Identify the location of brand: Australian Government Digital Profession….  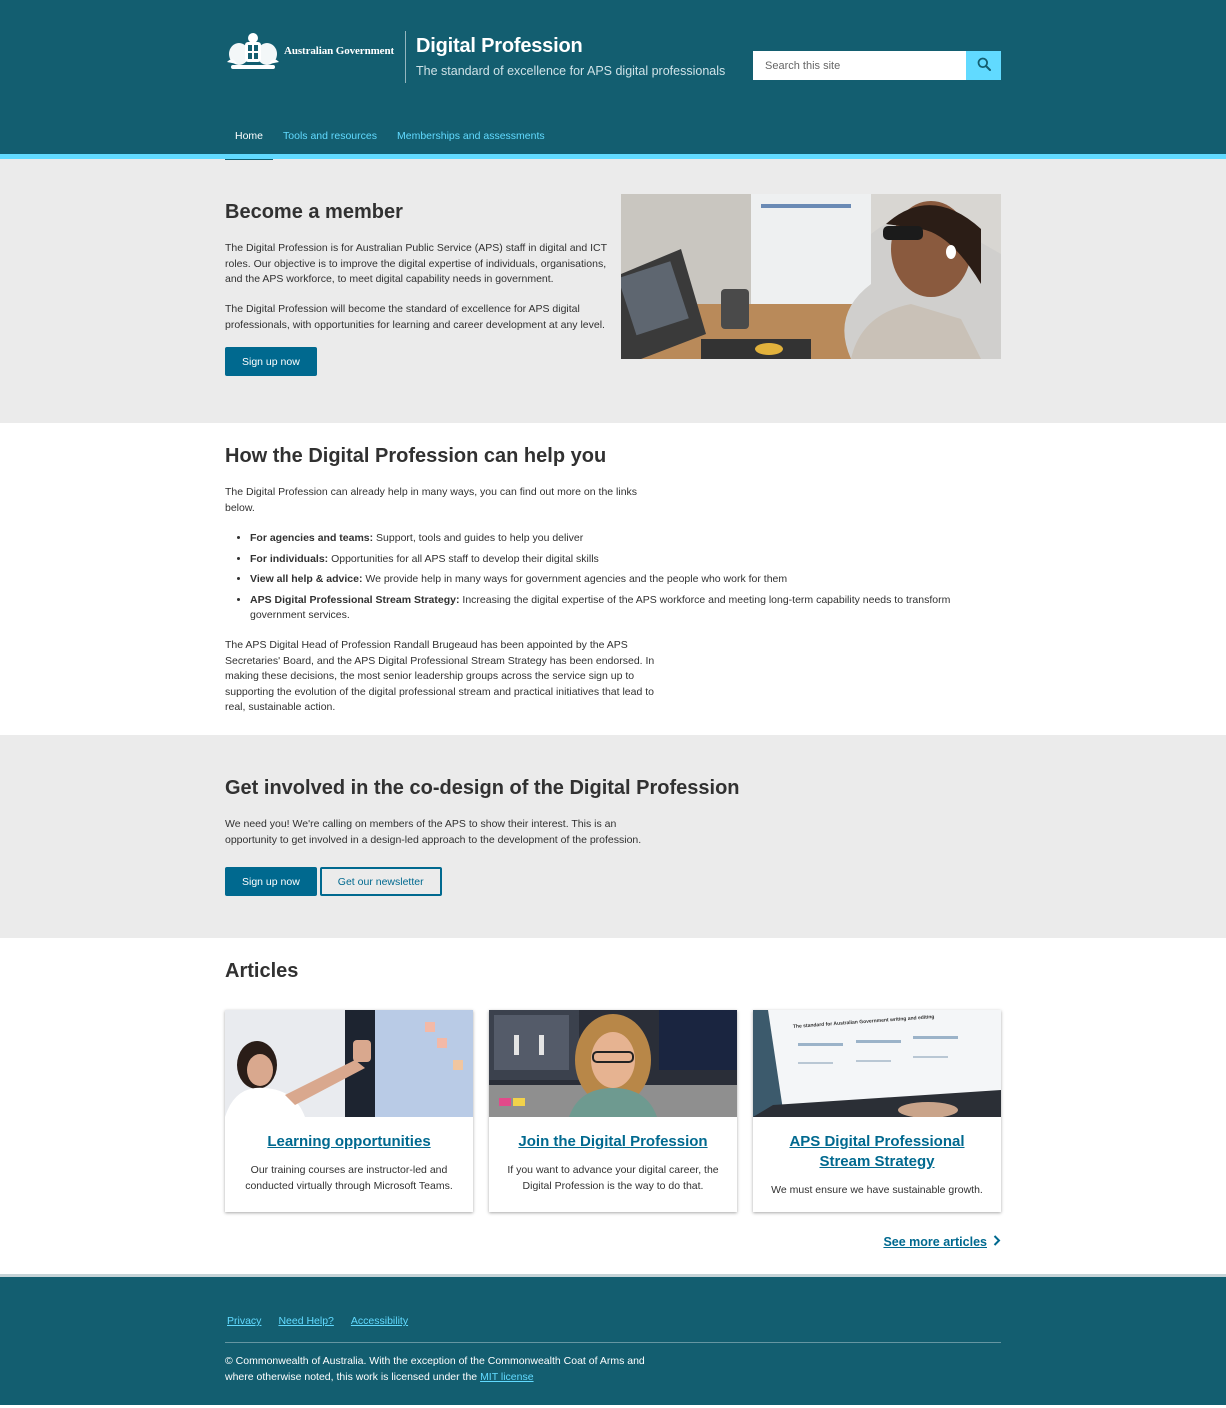
(475, 56).